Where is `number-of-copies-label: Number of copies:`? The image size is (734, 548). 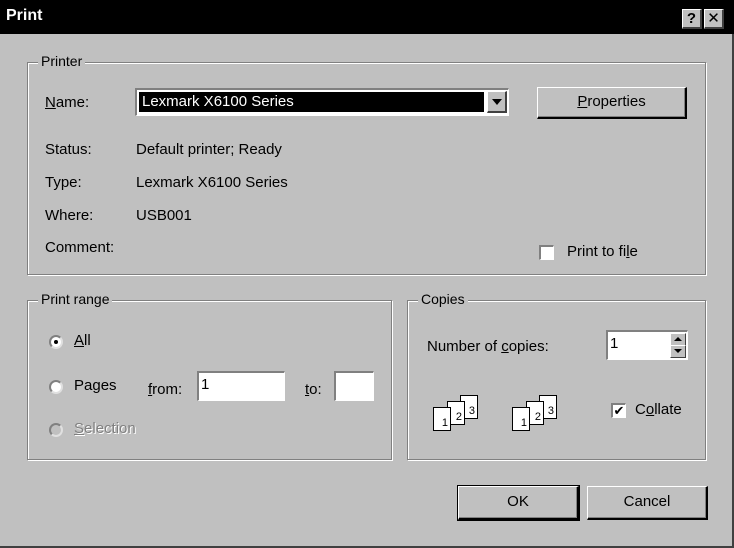
number-of-copies-label: Number of copies: is located at coordinates (488, 346).